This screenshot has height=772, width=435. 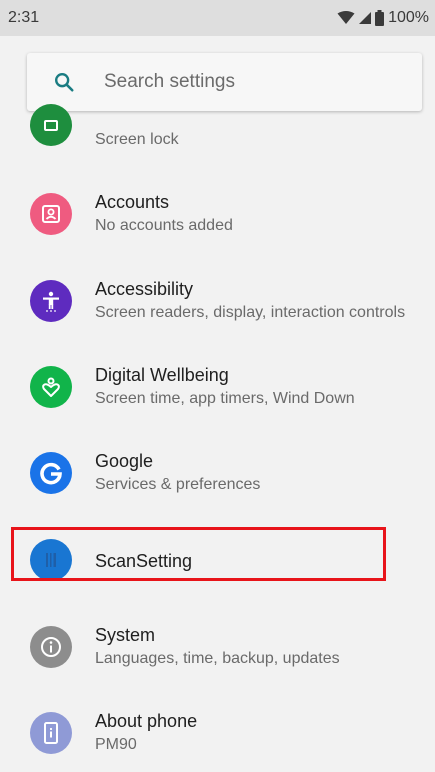 I want to click on settings-item-title: Accessibility, so click(x=144, y=289).